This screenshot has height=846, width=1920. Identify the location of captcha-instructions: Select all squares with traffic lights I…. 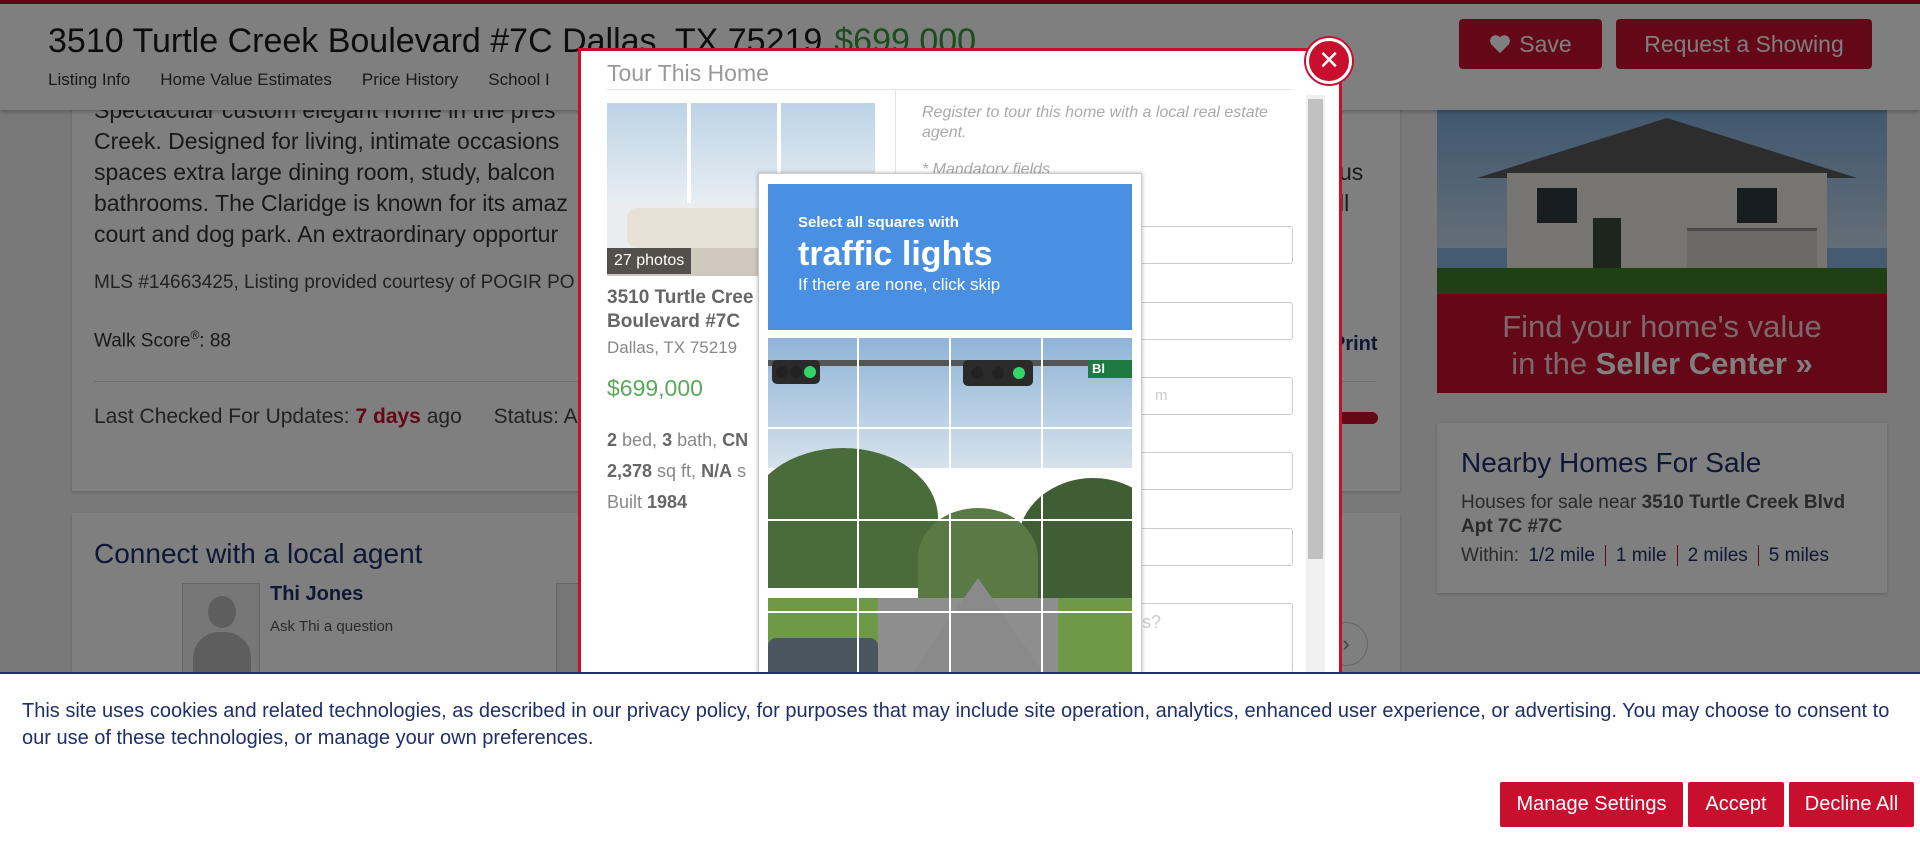
(950, 257).